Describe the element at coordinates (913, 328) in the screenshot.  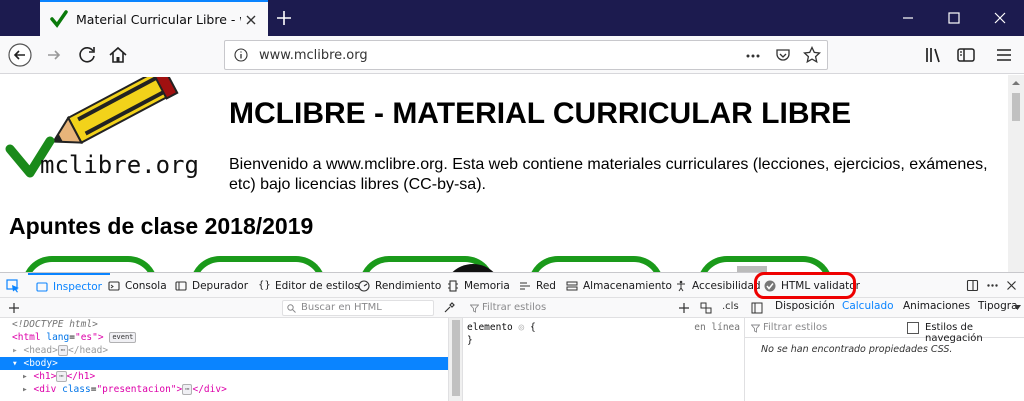
I see `browser-styles-checkbox` at that location.